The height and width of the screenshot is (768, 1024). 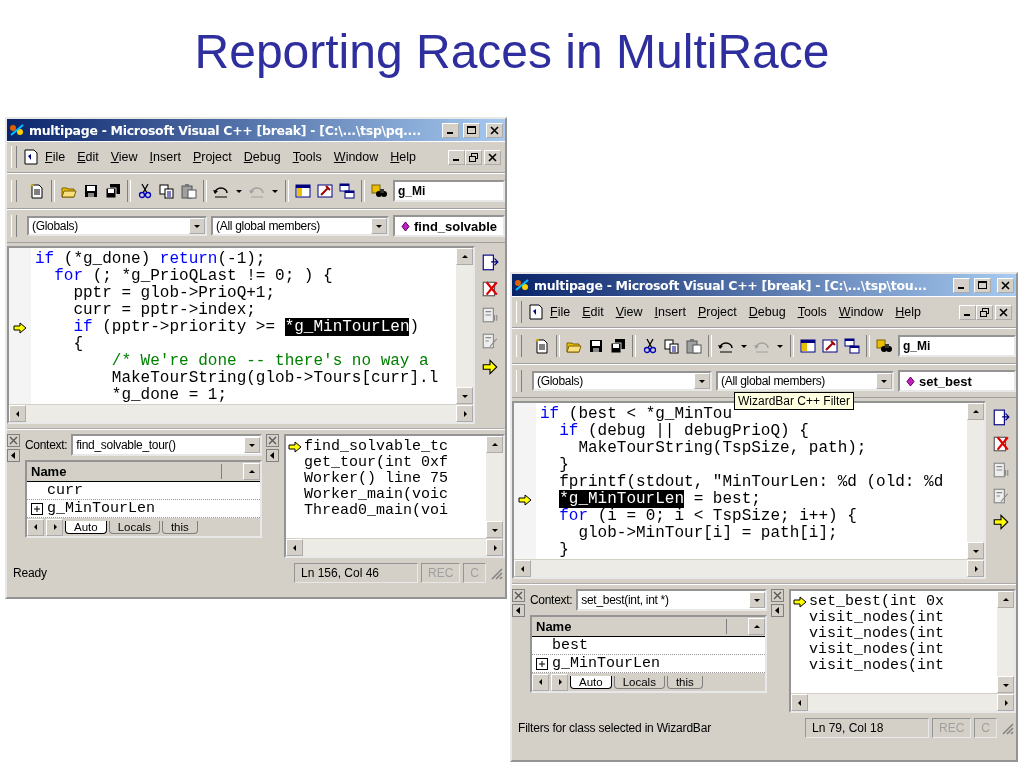 I want to click on menu-item: Window, so click(x=861, y=312).